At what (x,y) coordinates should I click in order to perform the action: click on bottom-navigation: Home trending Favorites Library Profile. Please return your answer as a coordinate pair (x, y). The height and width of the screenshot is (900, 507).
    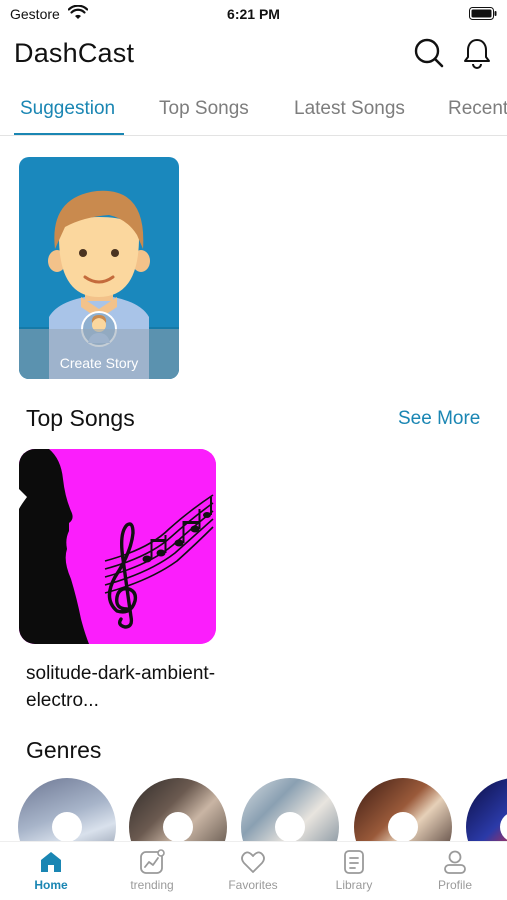
    Looking at the image, I should click on (253, 870).